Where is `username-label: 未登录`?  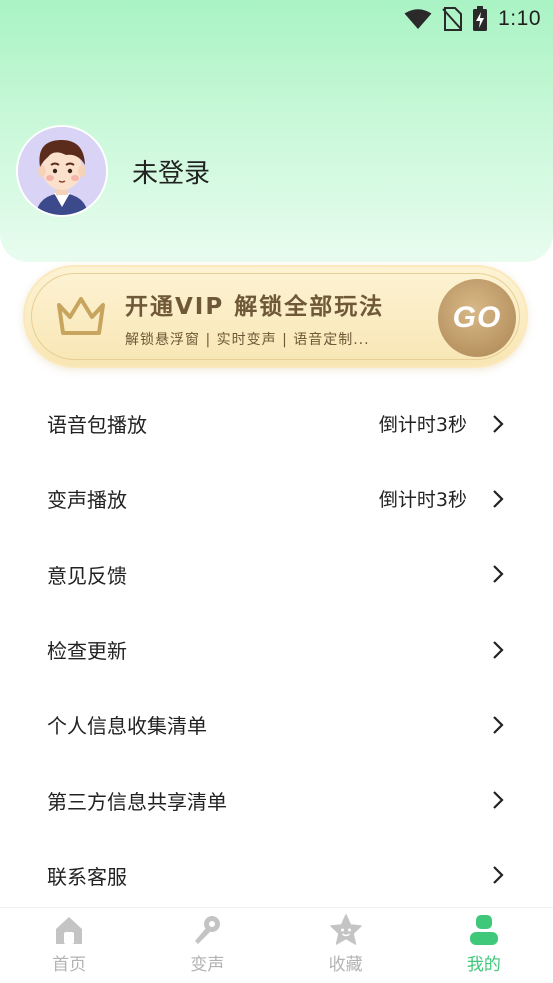
username-label: 未登录 is located at coordinates (171, 171).